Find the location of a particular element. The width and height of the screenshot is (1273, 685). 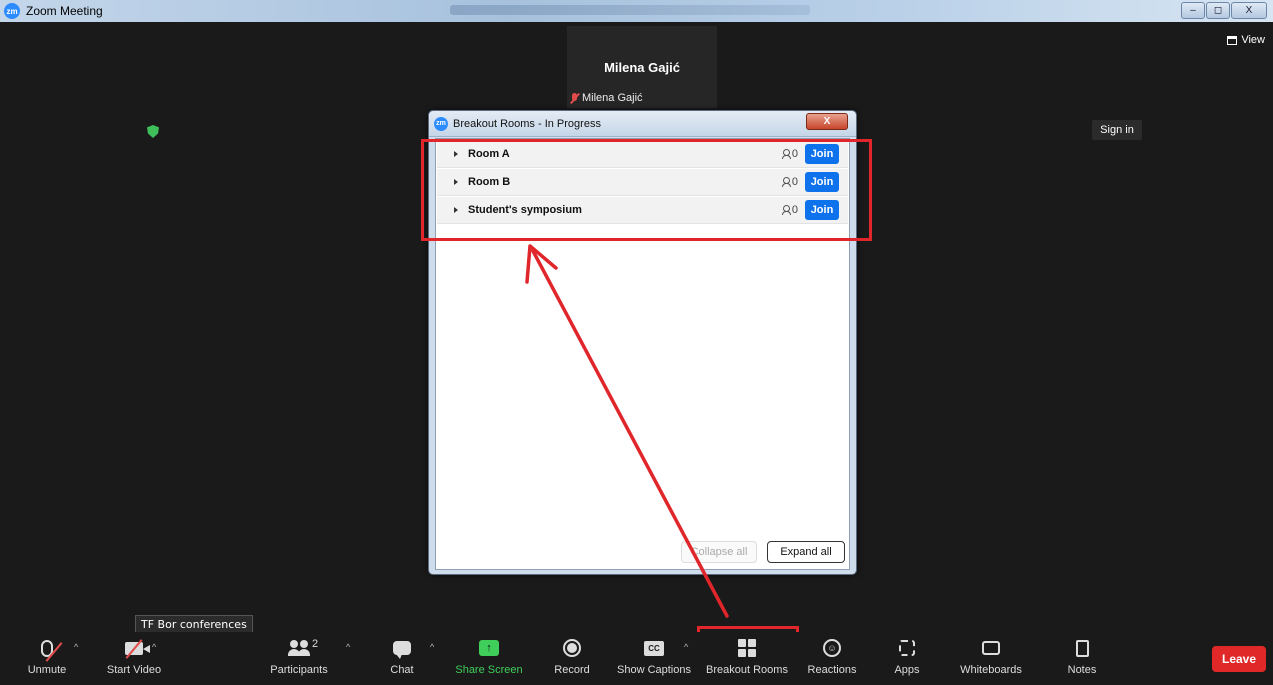

room-name: Student's symposium is located at coordinates (525, 210).